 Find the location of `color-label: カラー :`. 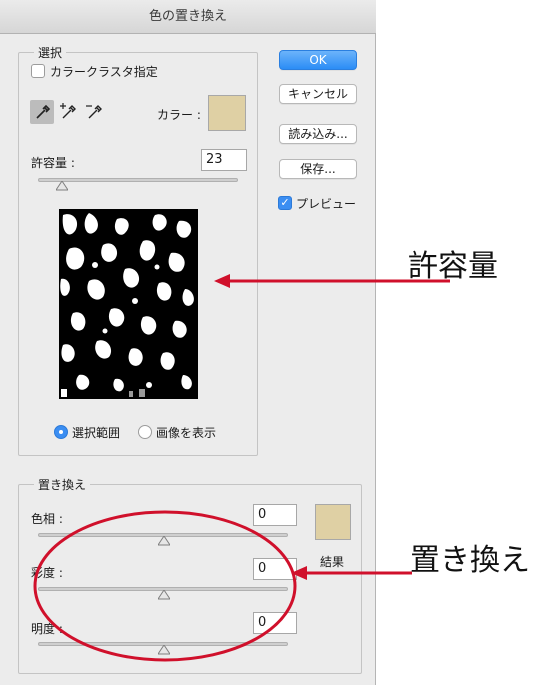

color-label: カラー : is located at coordinates (179, 115).